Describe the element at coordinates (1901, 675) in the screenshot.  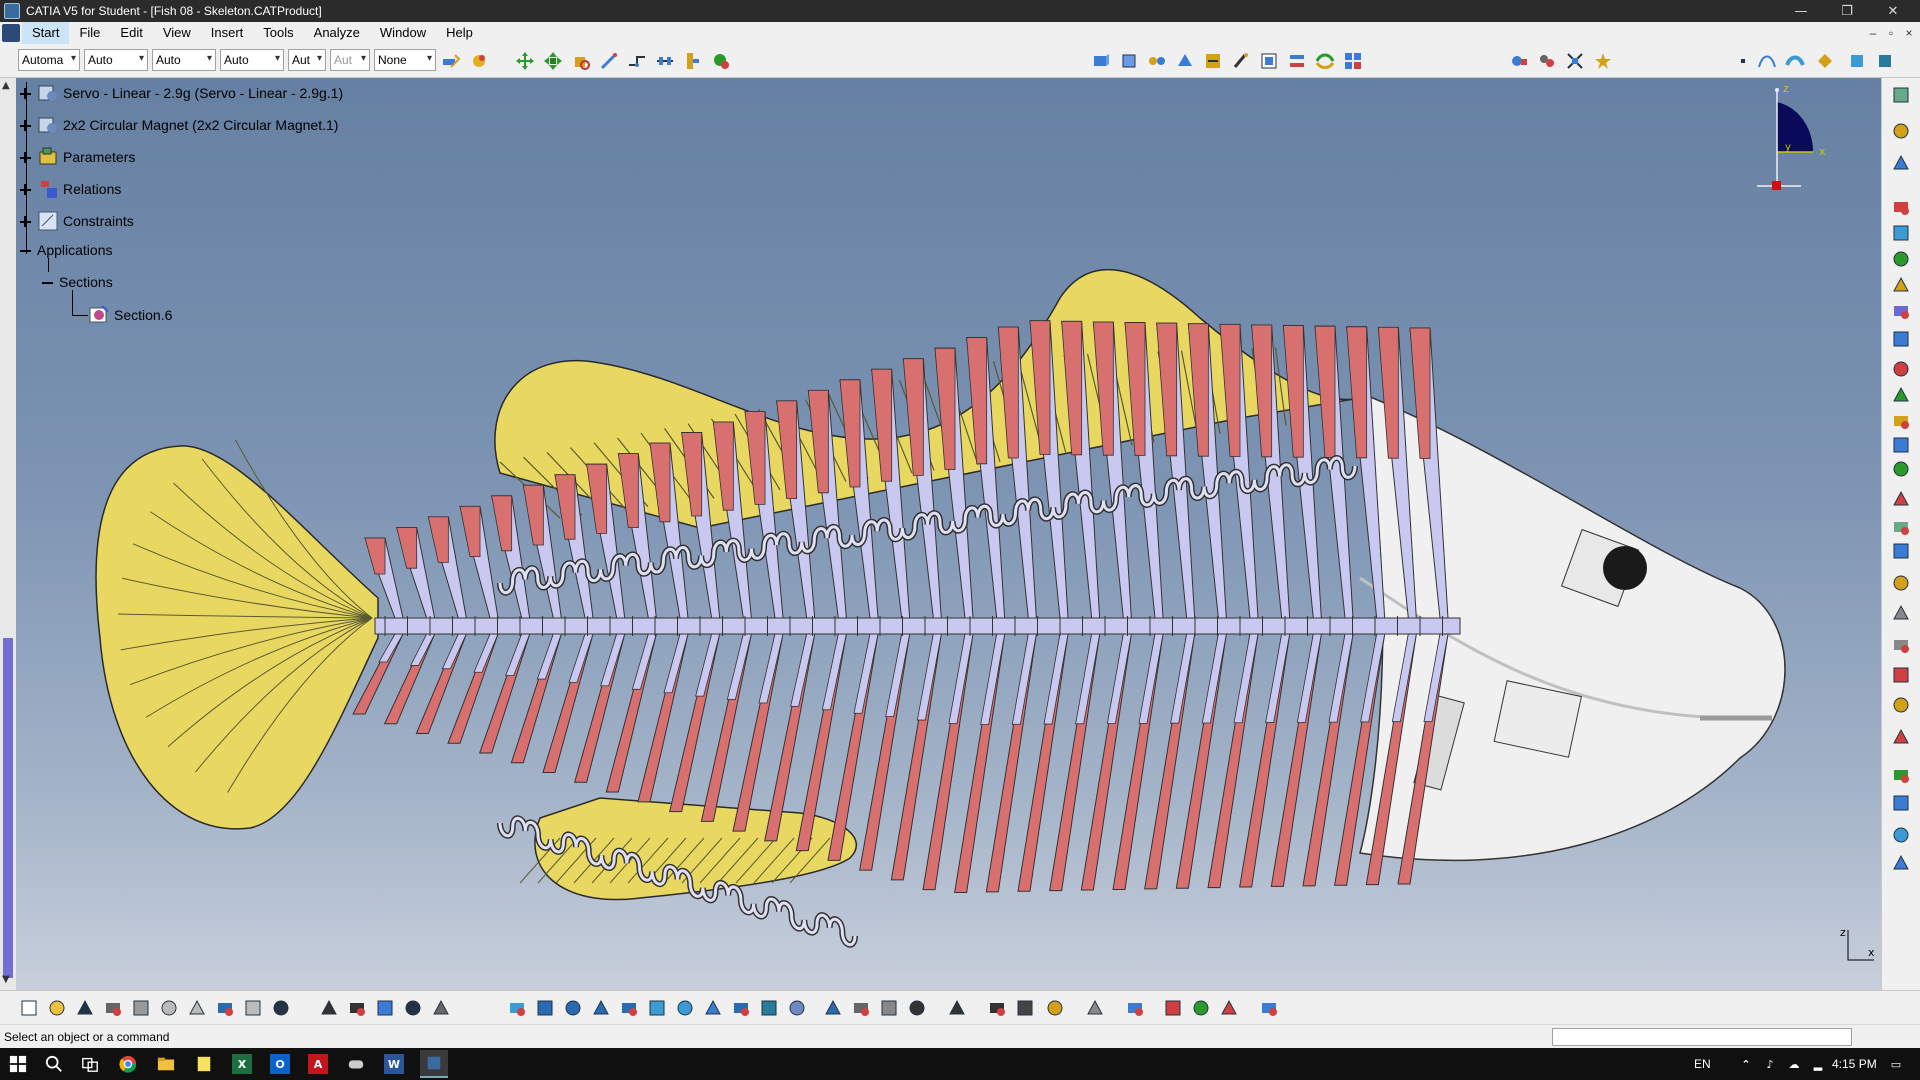
I see `flag-icon` at that location.